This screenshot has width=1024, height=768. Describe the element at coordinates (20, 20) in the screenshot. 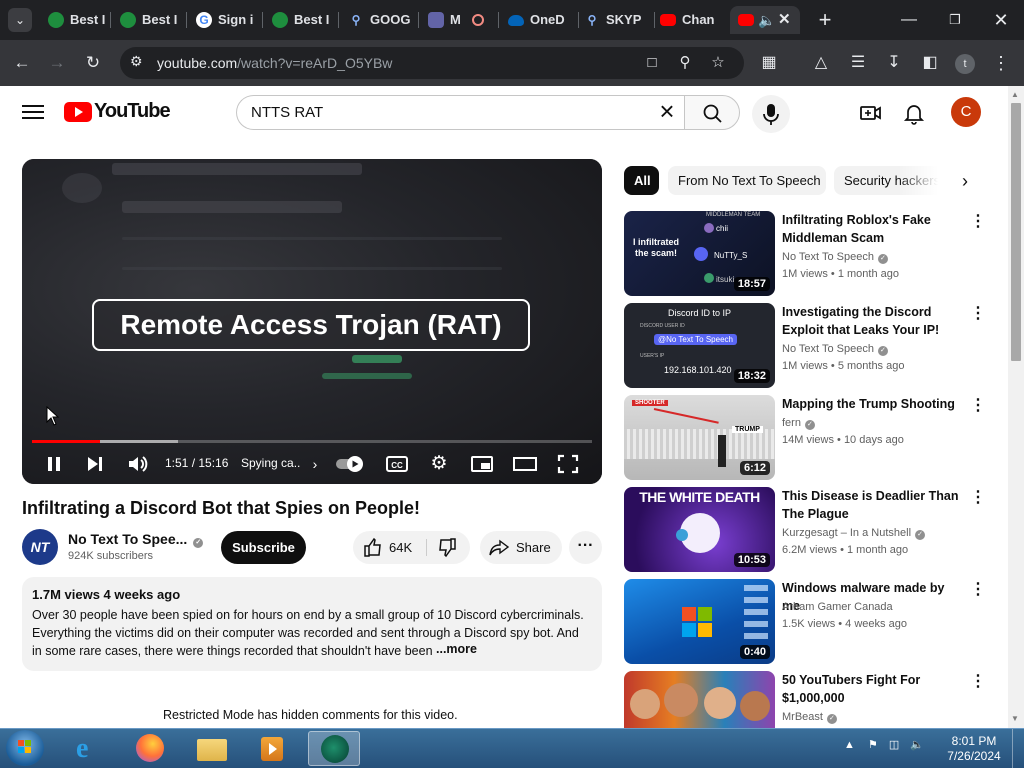

I see `tab-search-icon: ⌄` at that location.